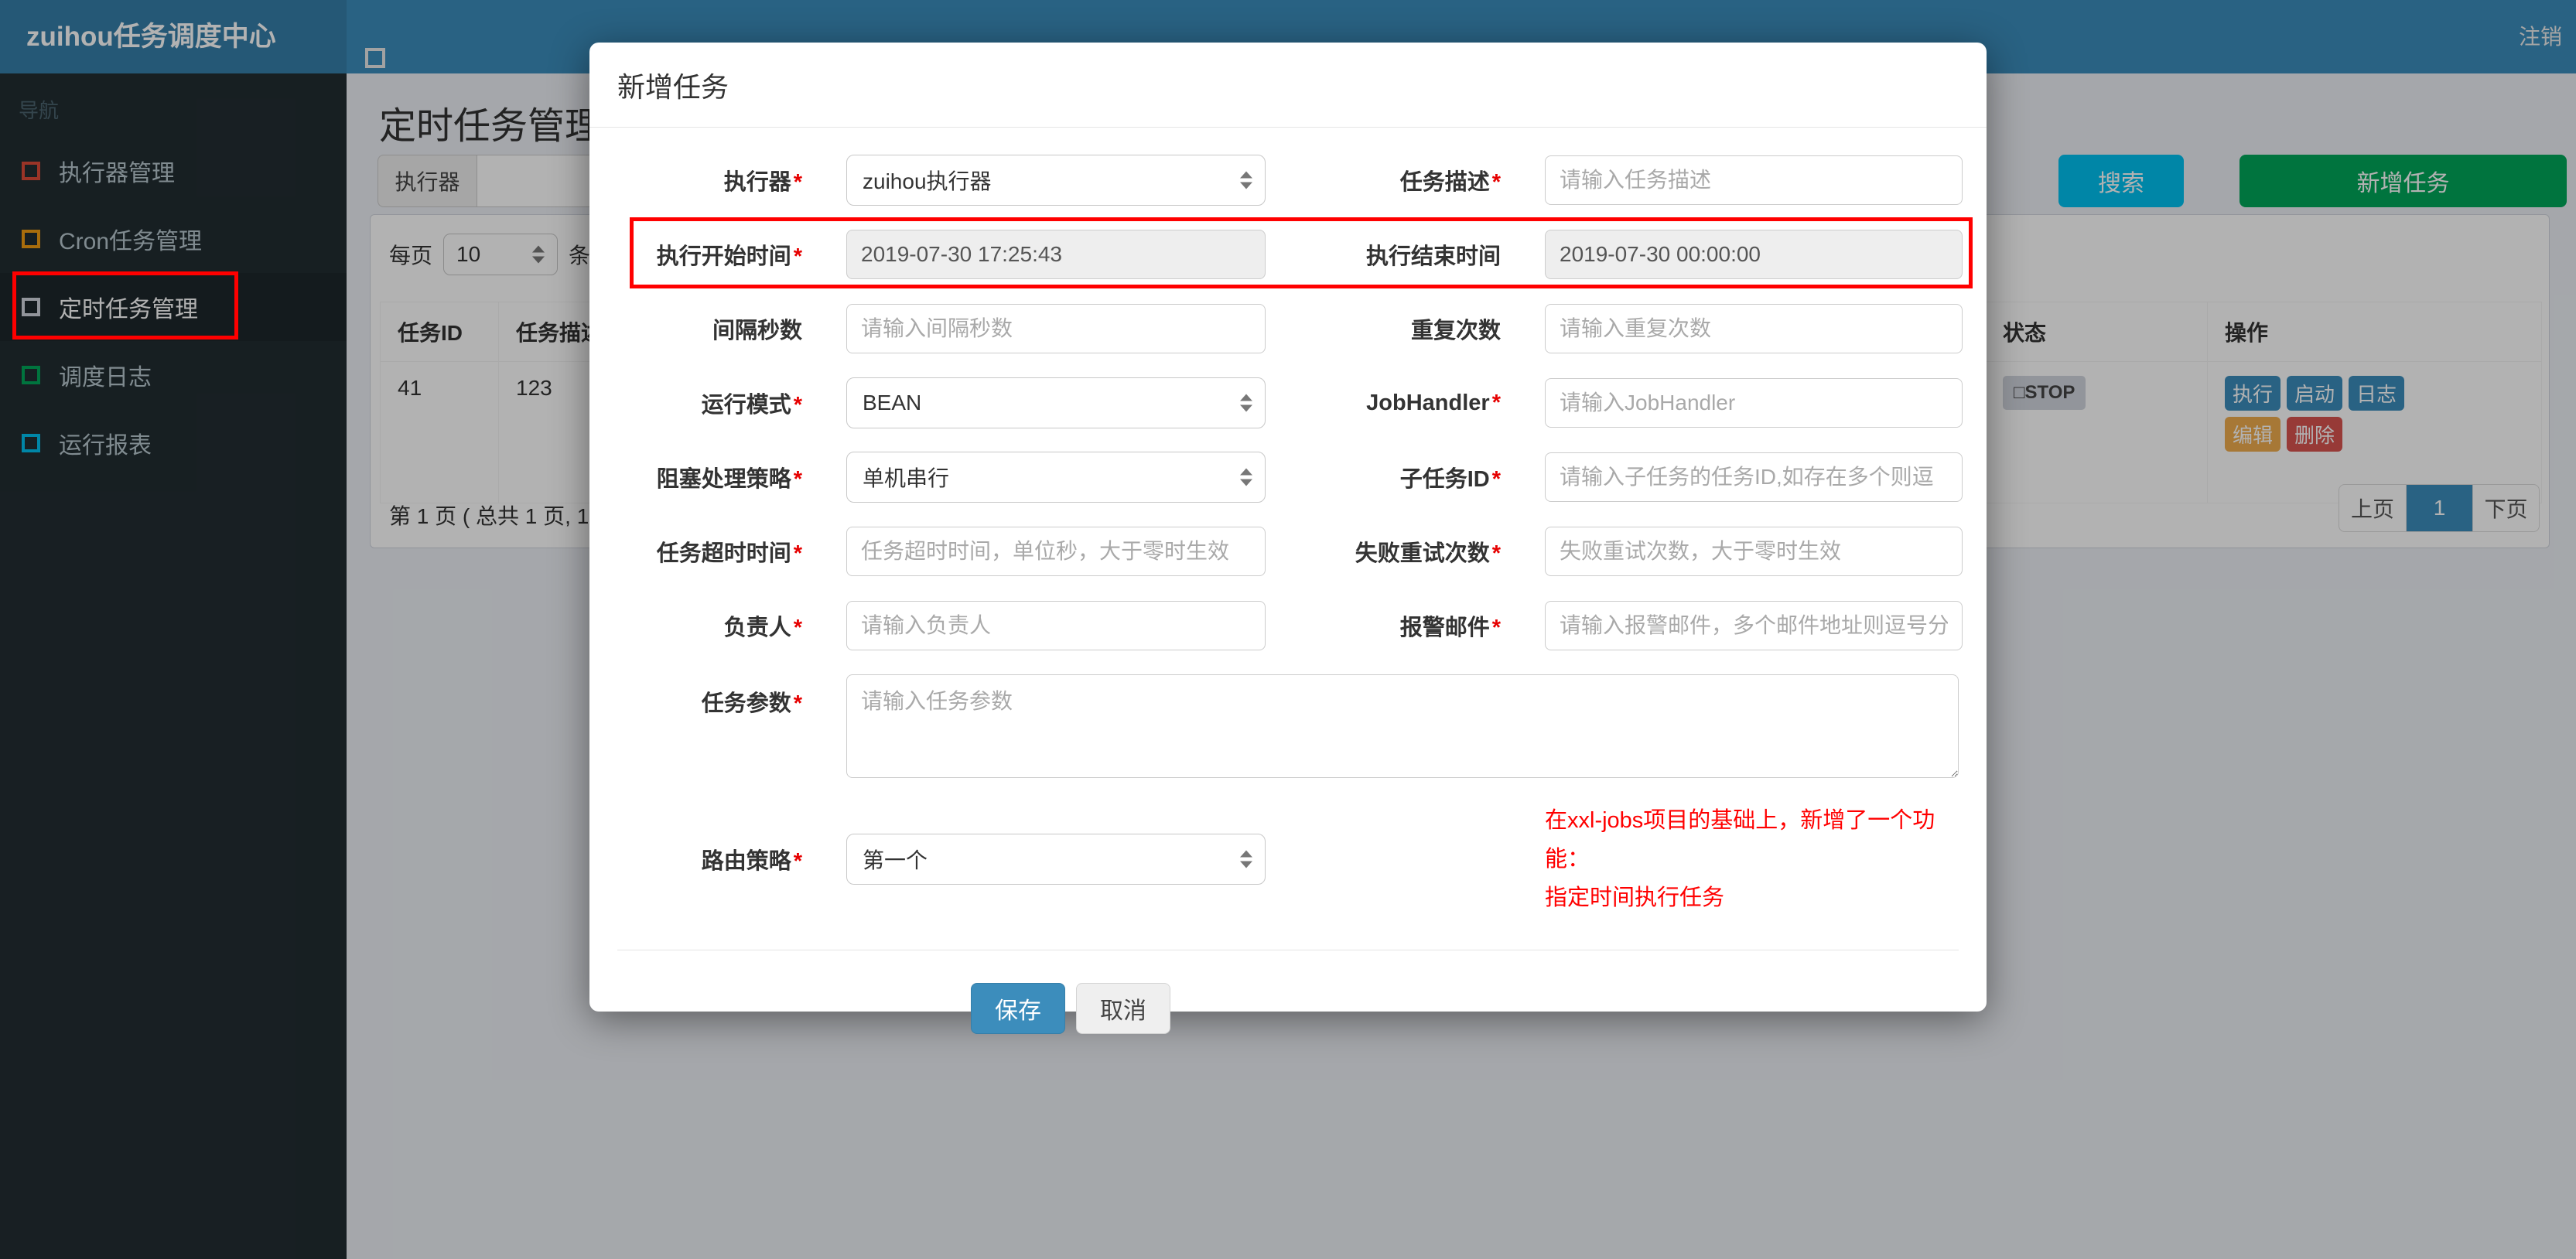 The height and width of the screenshot is (1259, 2576). What do you see at coordinates (1450, 182) in the screenshot?
I see `task-desc-label: 任务描述 *` at bounding box center [1450, 182].